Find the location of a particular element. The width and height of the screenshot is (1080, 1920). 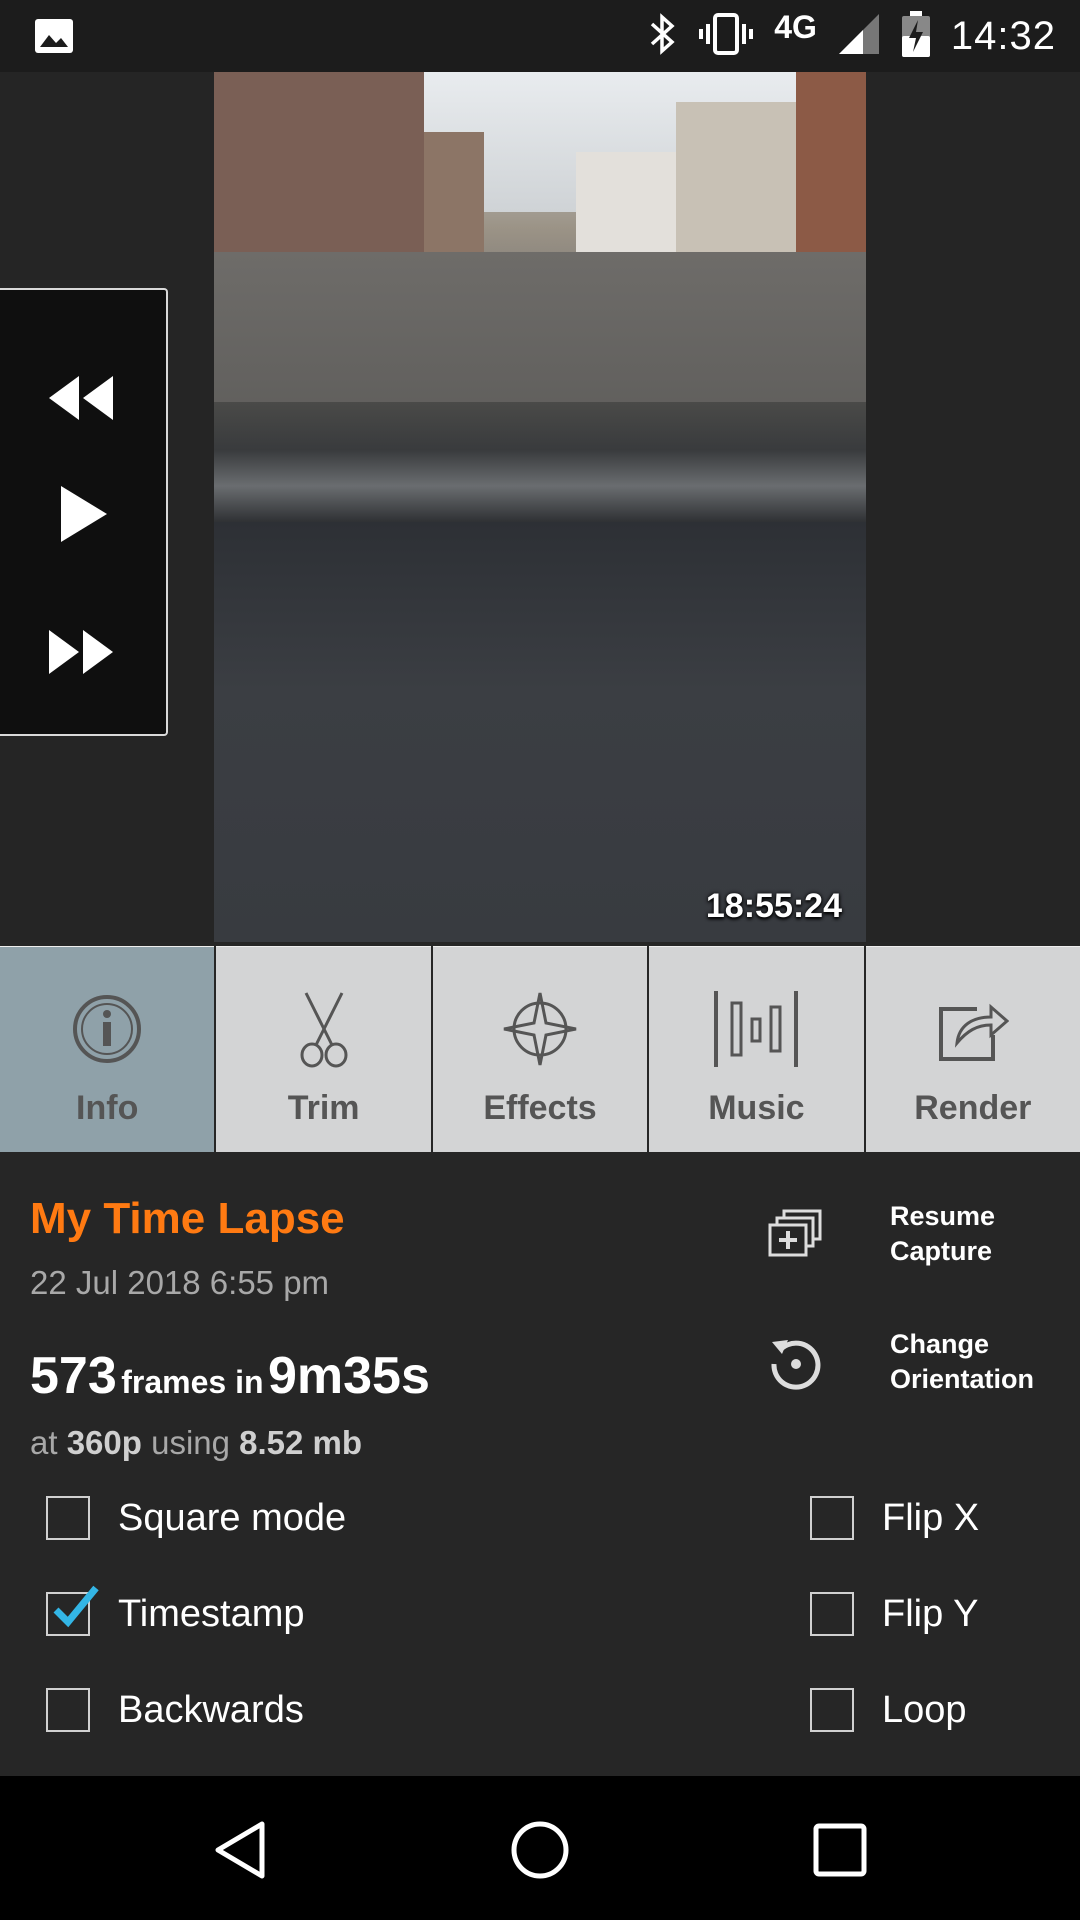

resume-label-2: Capture is located at coordinates (941, 1251).